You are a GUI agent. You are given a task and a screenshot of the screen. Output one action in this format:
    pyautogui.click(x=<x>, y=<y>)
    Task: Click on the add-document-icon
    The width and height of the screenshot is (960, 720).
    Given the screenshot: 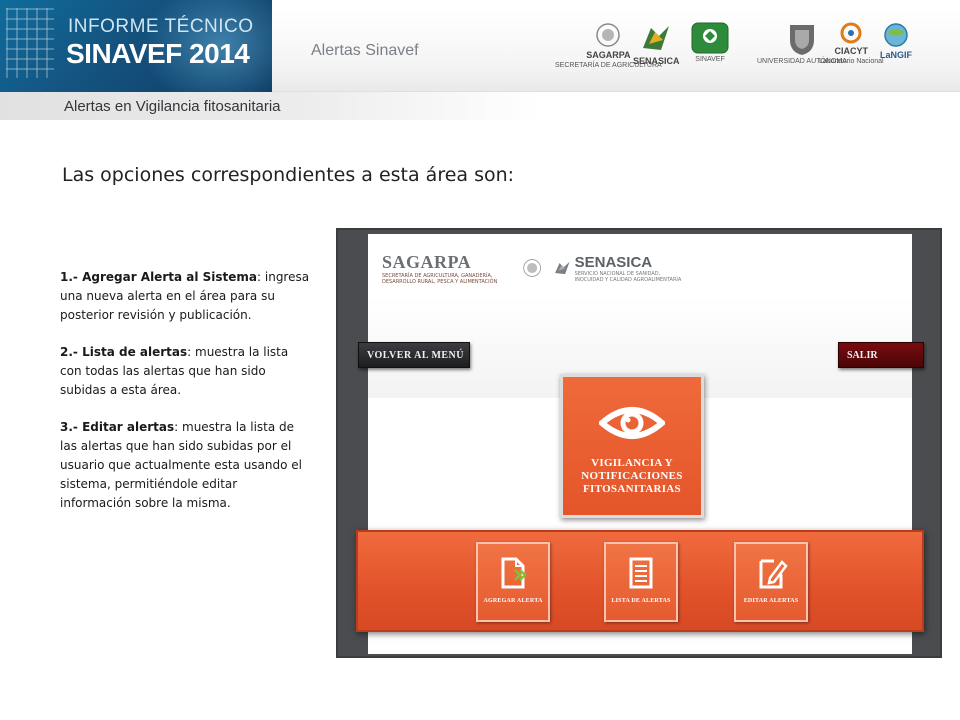 What is the action you would take?
    pyautogui.click(x=514, y=573)
    